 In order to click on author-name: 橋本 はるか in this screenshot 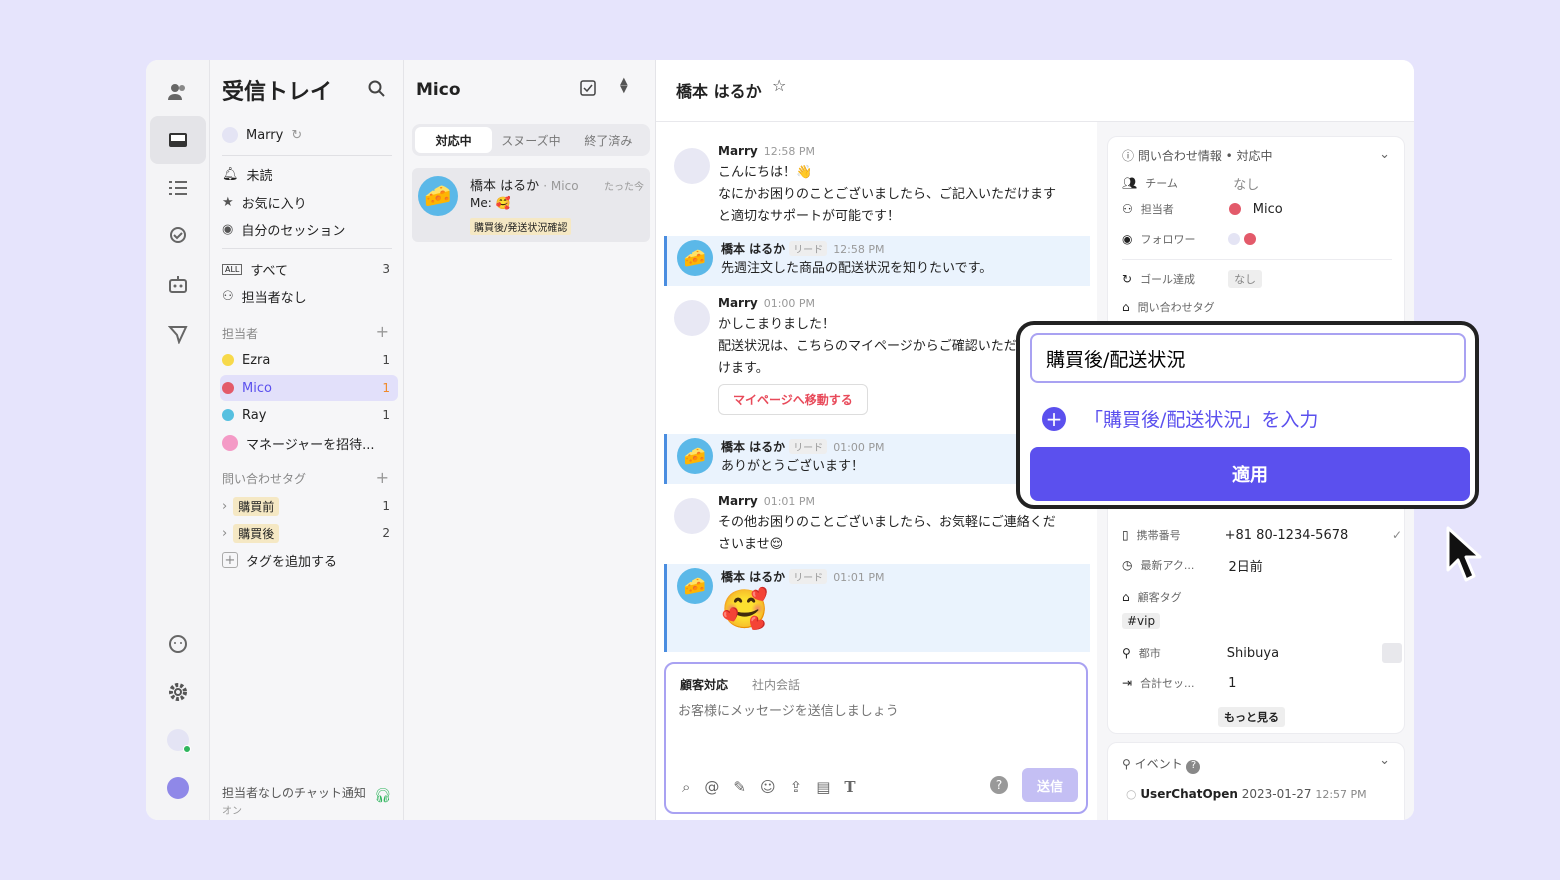, I will do `click(753, 577)`.